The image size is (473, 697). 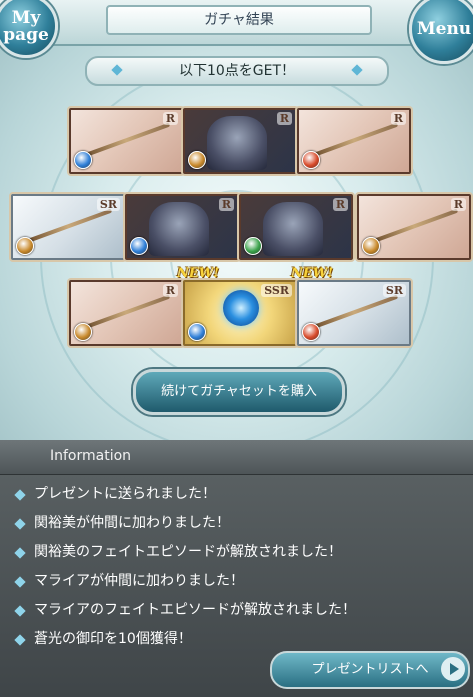 I want to click on list-item-text: 関裕美が仲間に加わりました！, so click(x=132, y=523).